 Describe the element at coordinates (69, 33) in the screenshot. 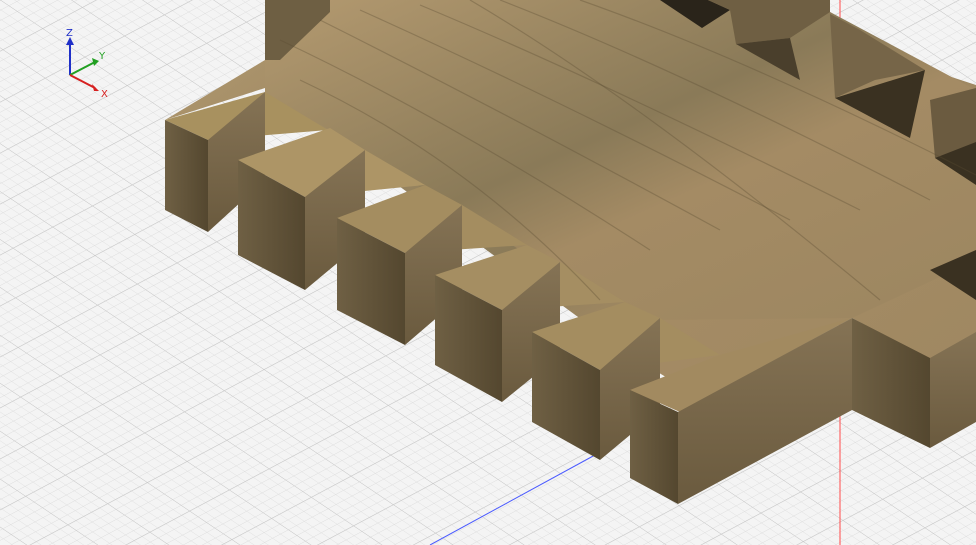

I see `z-axis-label: Z` at that location.